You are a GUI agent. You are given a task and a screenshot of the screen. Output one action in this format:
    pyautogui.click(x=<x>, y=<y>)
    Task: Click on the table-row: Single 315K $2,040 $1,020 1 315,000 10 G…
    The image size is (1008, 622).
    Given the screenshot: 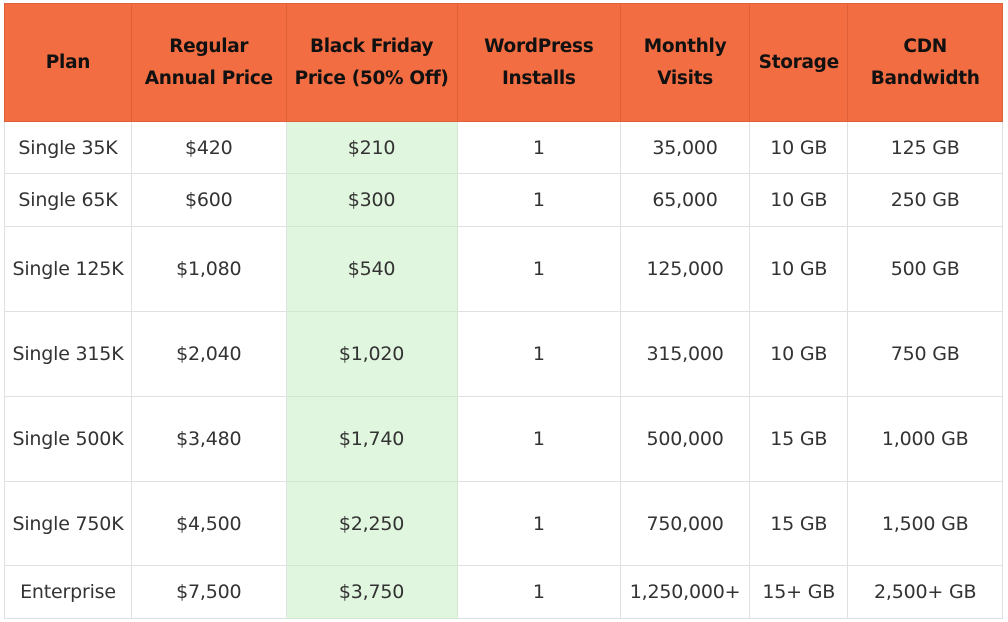 What is the action you would take?
    pyautogui.click(x=503, y=354)
    